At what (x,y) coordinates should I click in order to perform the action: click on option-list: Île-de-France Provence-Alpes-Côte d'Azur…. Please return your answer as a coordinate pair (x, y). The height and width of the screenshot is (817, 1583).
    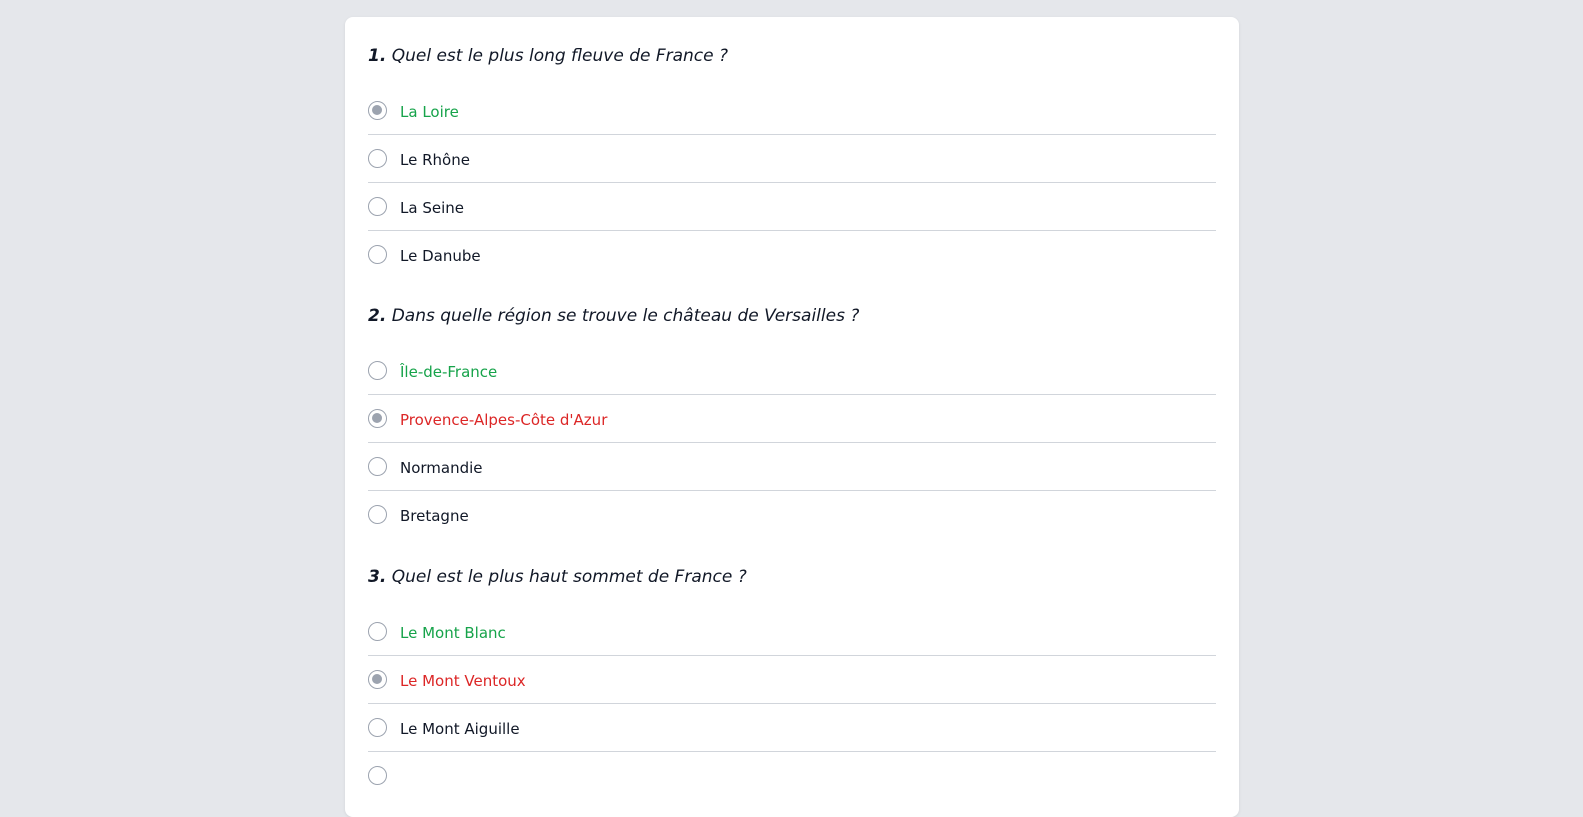
    Looking at the image, I should click on (792, 443).